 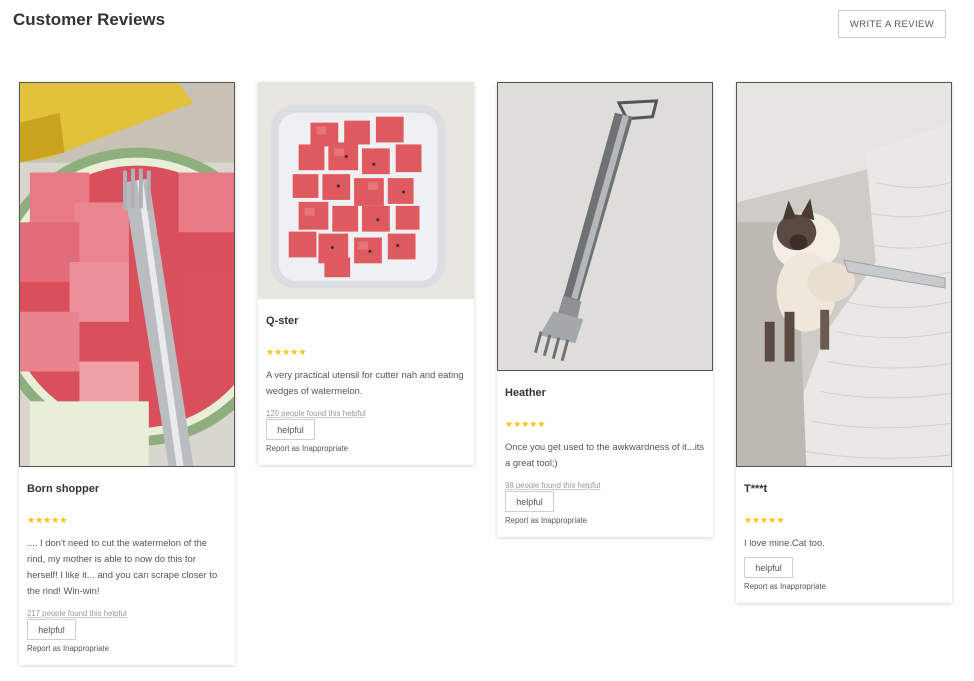 What do you see at coordinates (784, 542) in the screenshot?
I see `review-text: I love mine.Cat too.` at bounding box center [784, 542].